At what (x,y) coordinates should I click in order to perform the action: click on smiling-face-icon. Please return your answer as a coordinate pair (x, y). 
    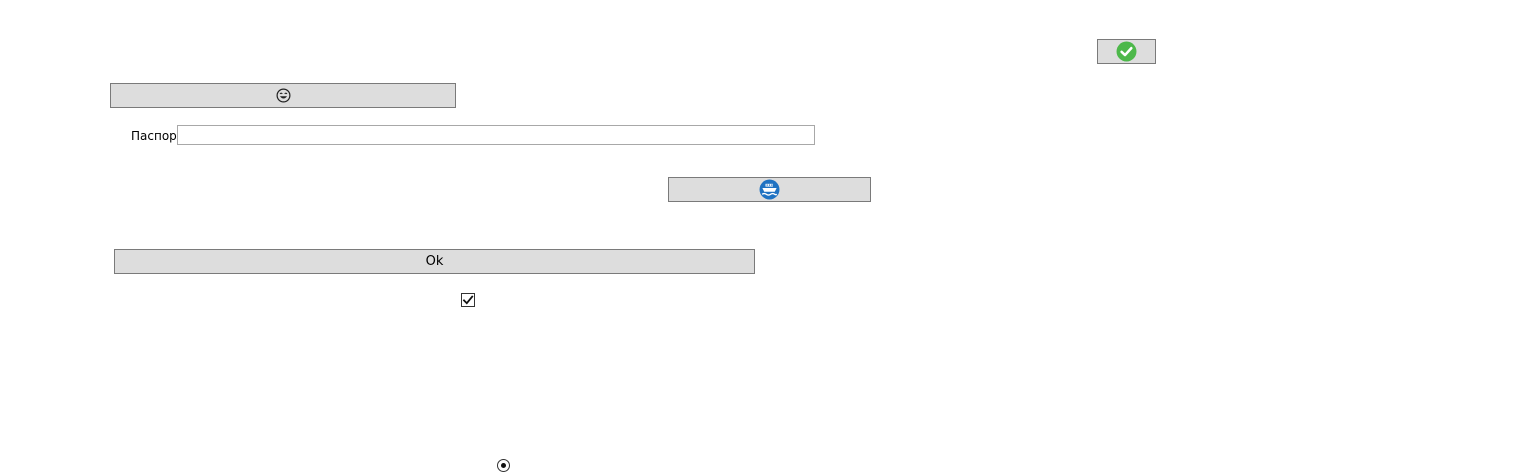
    Looking at the image, I should click on (283, 95).